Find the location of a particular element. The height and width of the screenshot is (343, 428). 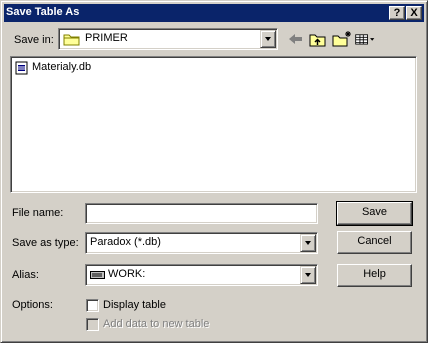

alias-dropdown: WORK: is located at coordinates (201, 275).